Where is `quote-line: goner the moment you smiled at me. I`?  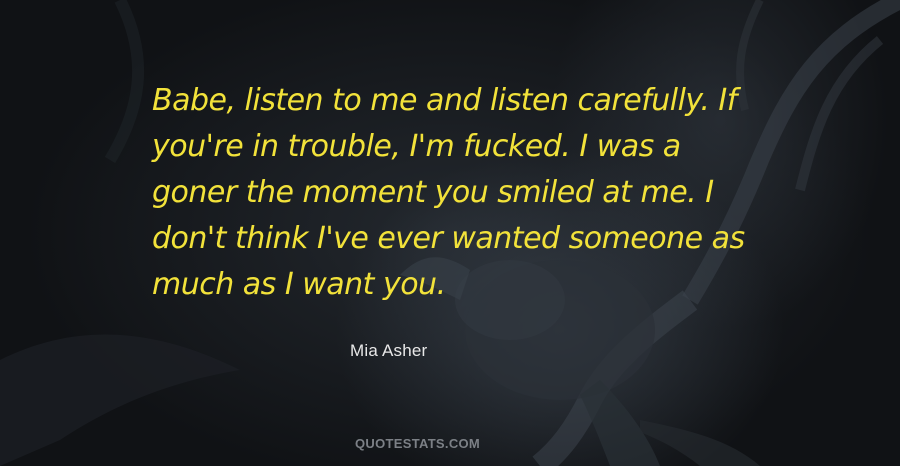 quote-line: goner the moment you smiled at me. I is located at coordinates (433, 192).